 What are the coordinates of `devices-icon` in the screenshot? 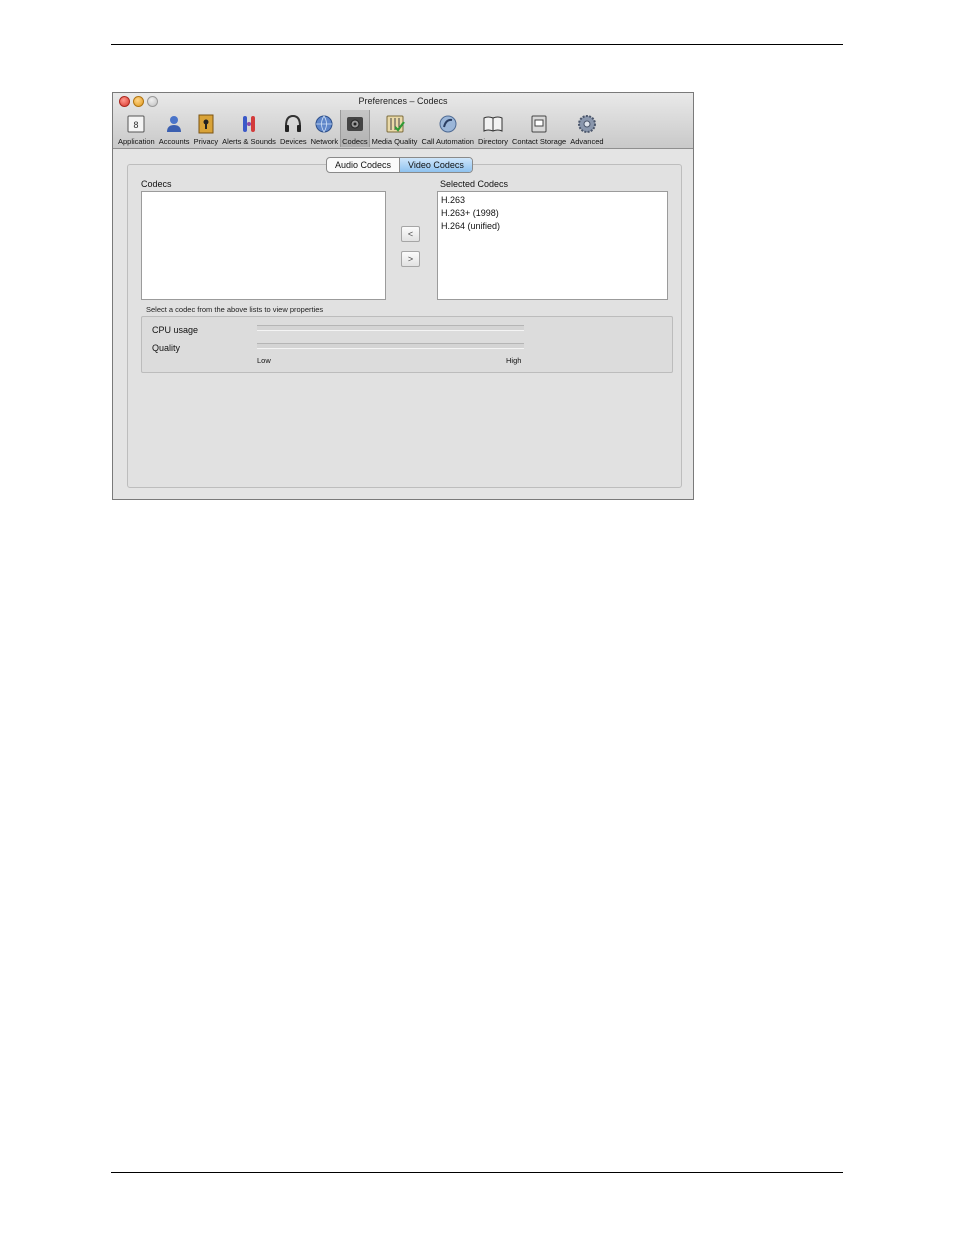 It's located at (293, 124).